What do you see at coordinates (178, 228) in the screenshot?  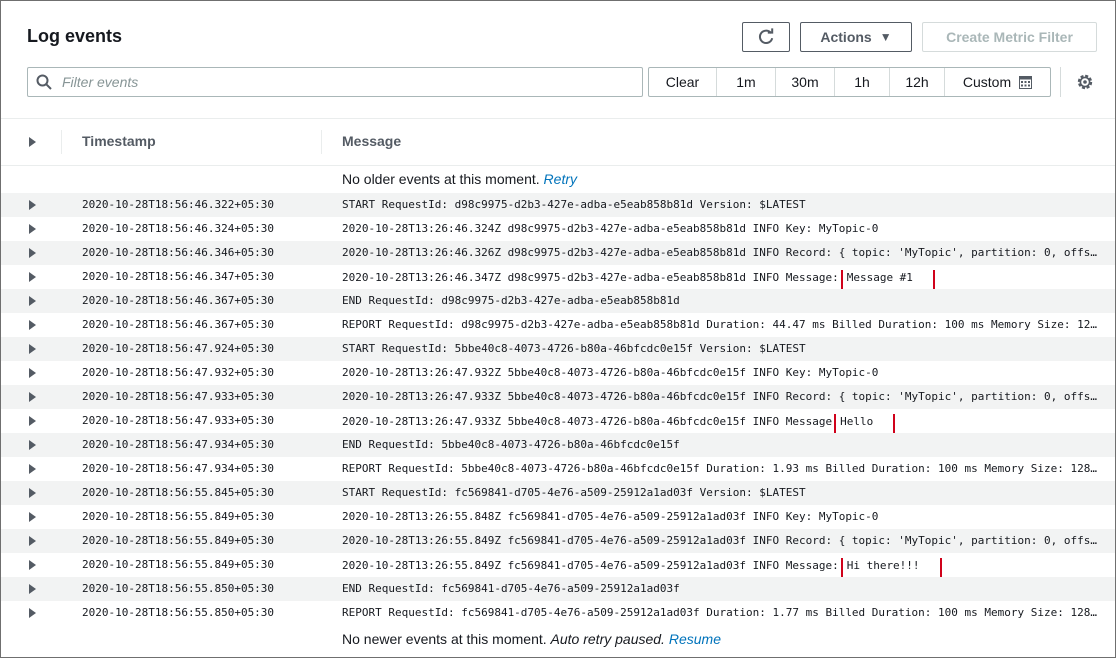 I see `row-timestamp: 2020-10-28T18:56:46.324+05:30` at bounding box center [178, 228].